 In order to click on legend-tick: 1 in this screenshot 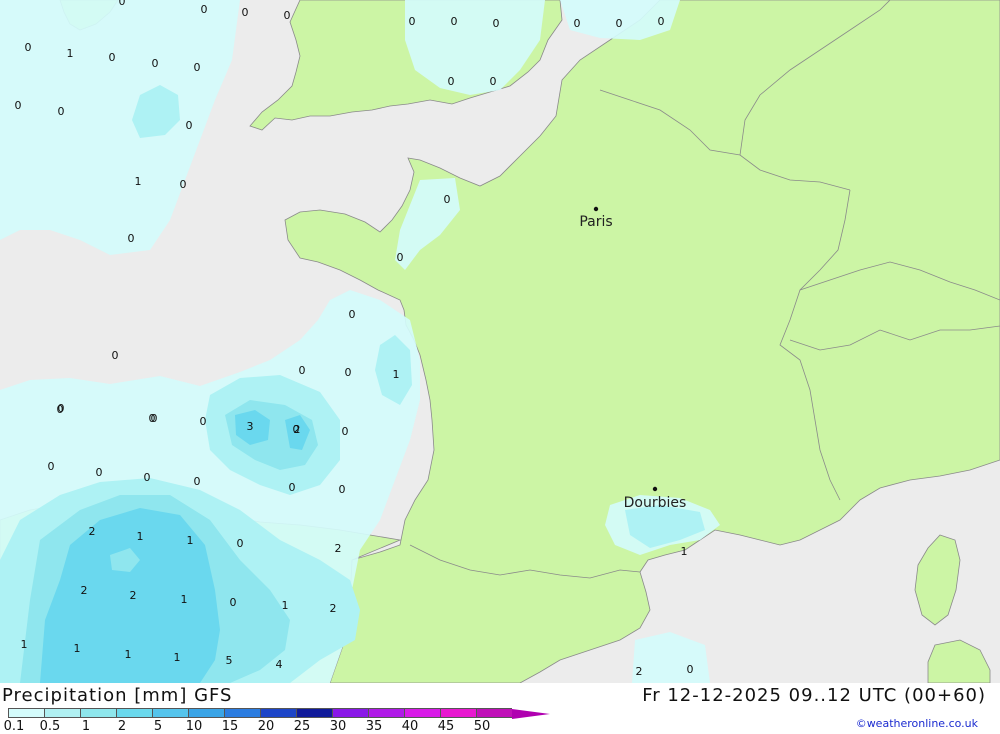, I will do `click(86, 726)`.